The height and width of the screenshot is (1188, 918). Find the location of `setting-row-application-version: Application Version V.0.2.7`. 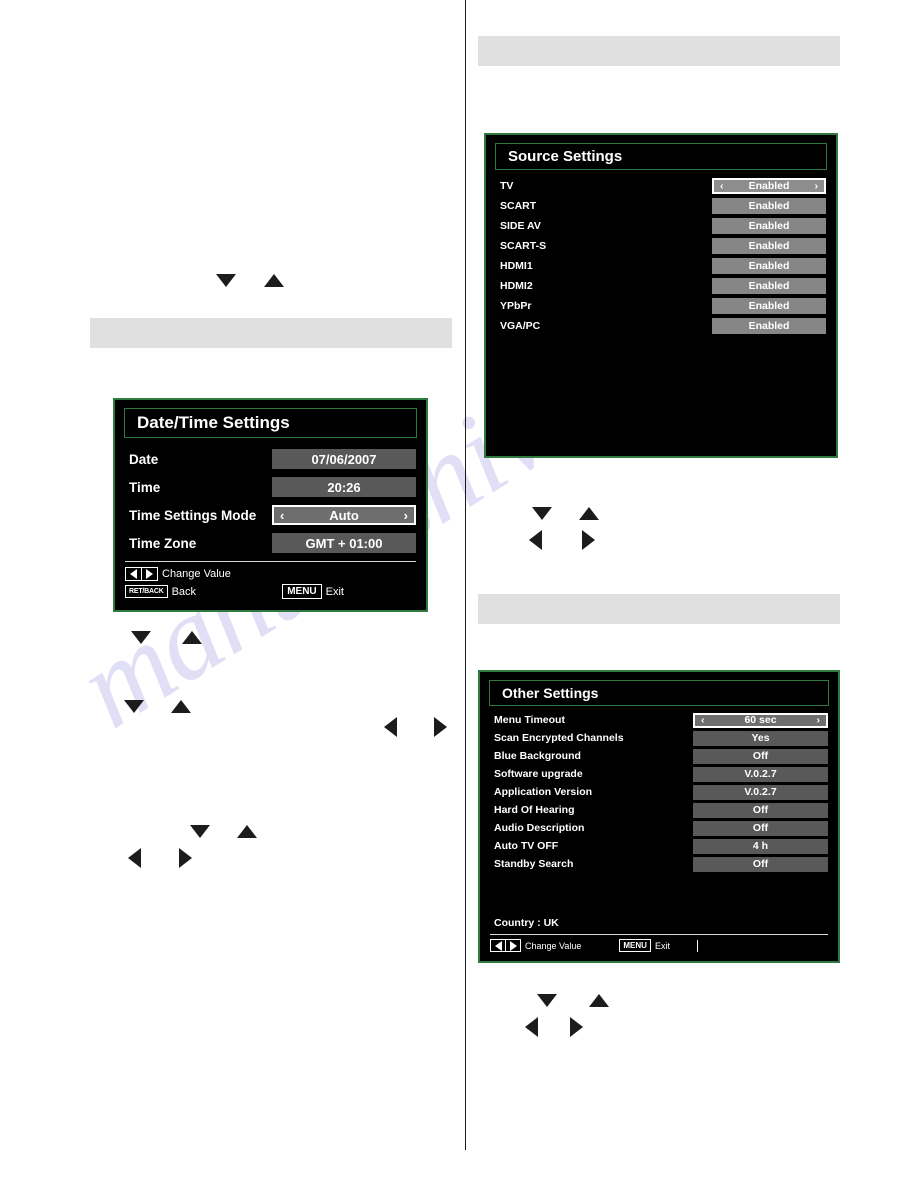

setting-row-application-version: Application Version V.0.2.7 is located at coordinates (659, 792).